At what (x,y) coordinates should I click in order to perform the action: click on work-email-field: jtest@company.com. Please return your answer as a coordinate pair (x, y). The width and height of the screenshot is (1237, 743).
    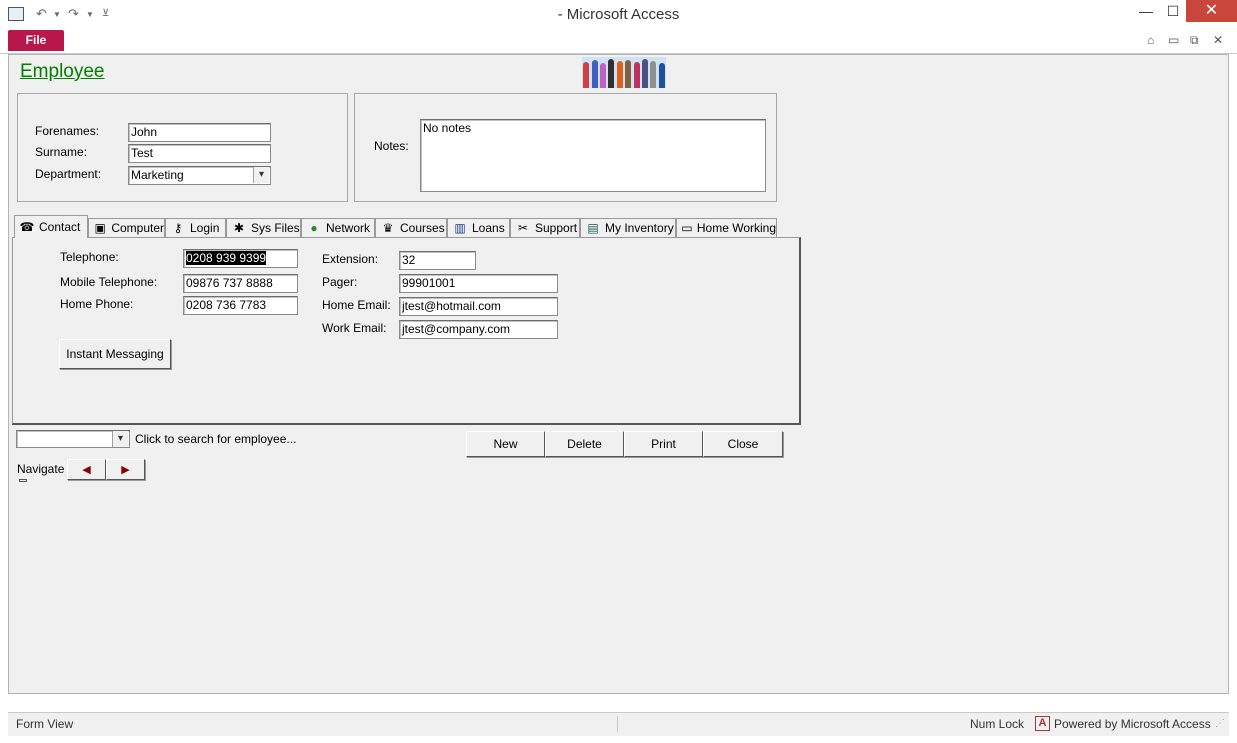
    Looking at the image, I should click on (478, 329).